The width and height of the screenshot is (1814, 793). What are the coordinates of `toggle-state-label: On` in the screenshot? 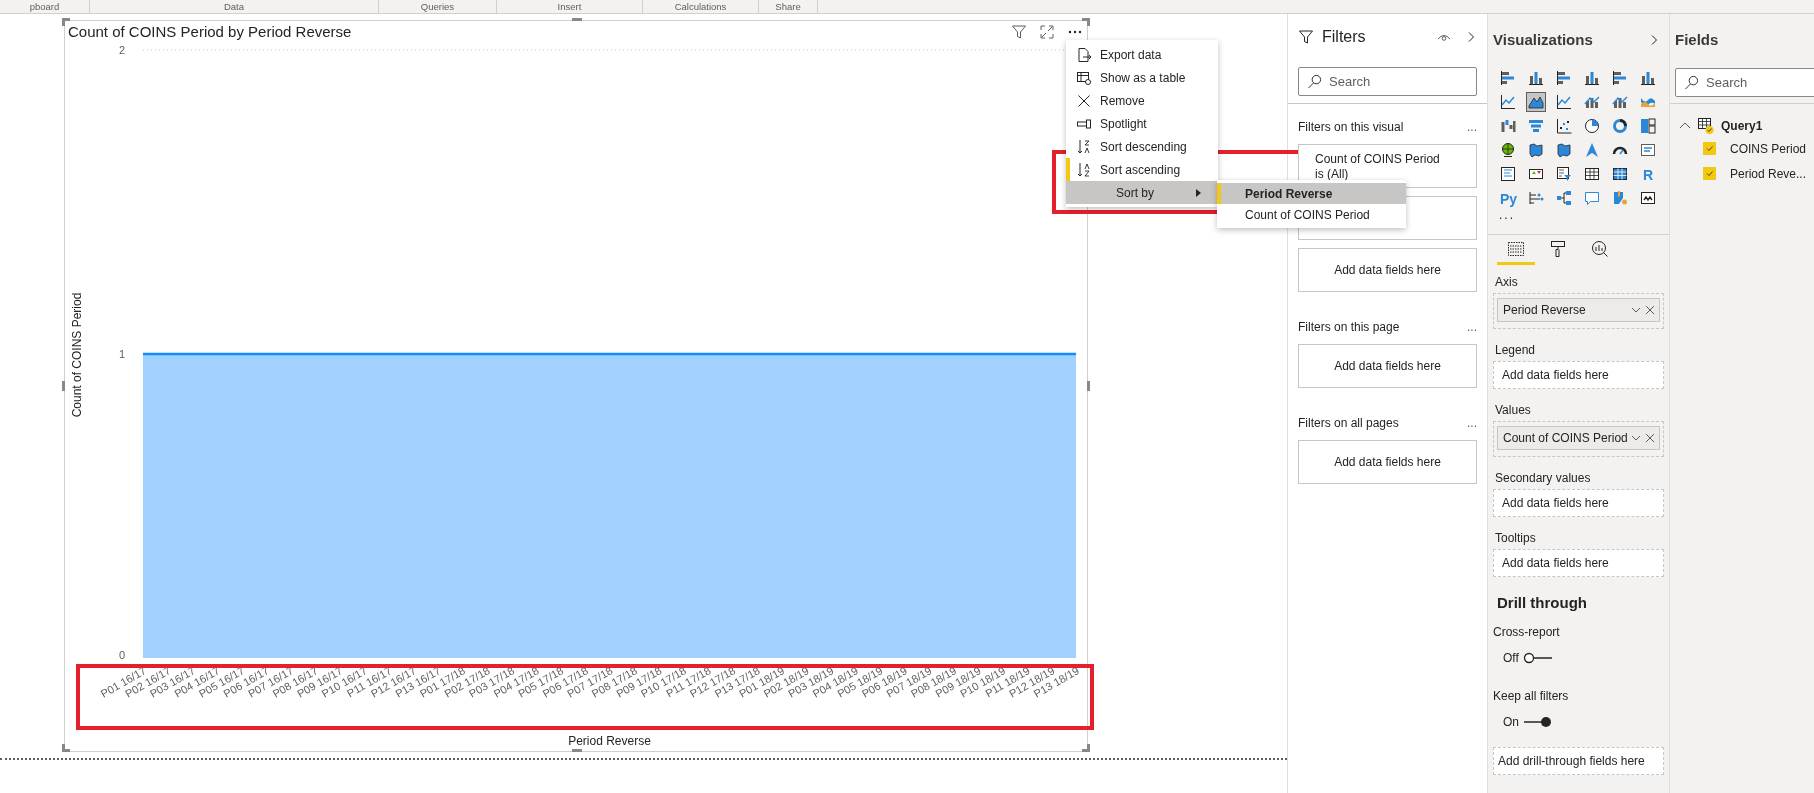 It's located at (1511, 722).